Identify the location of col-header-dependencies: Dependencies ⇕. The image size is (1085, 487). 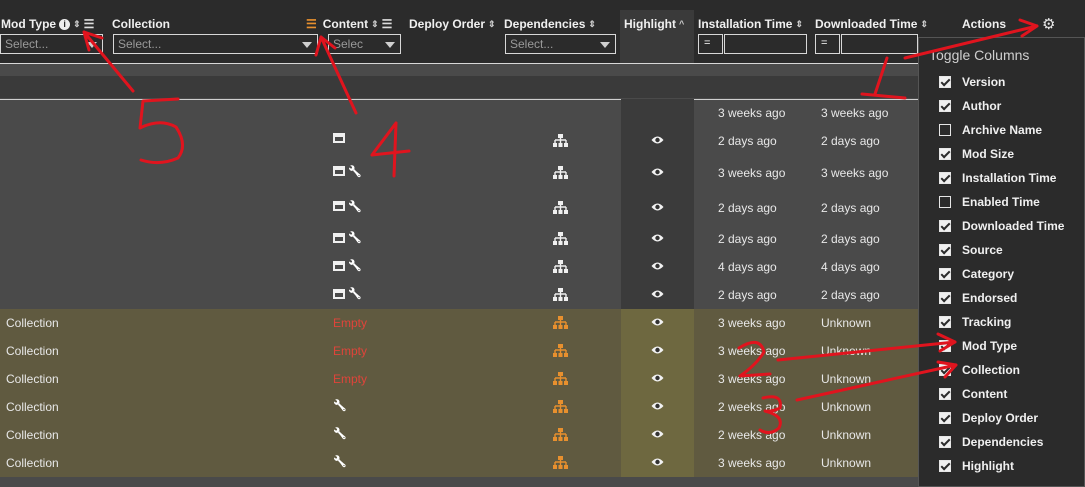
(550, 24).